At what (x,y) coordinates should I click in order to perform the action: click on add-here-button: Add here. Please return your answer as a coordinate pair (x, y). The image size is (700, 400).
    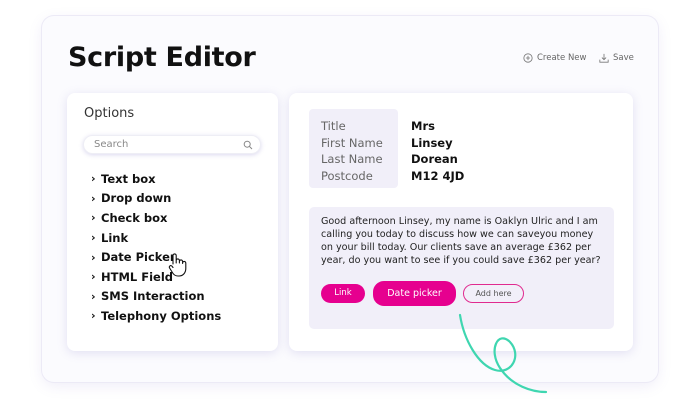
    Looking at the image, I should click on (493, 293).